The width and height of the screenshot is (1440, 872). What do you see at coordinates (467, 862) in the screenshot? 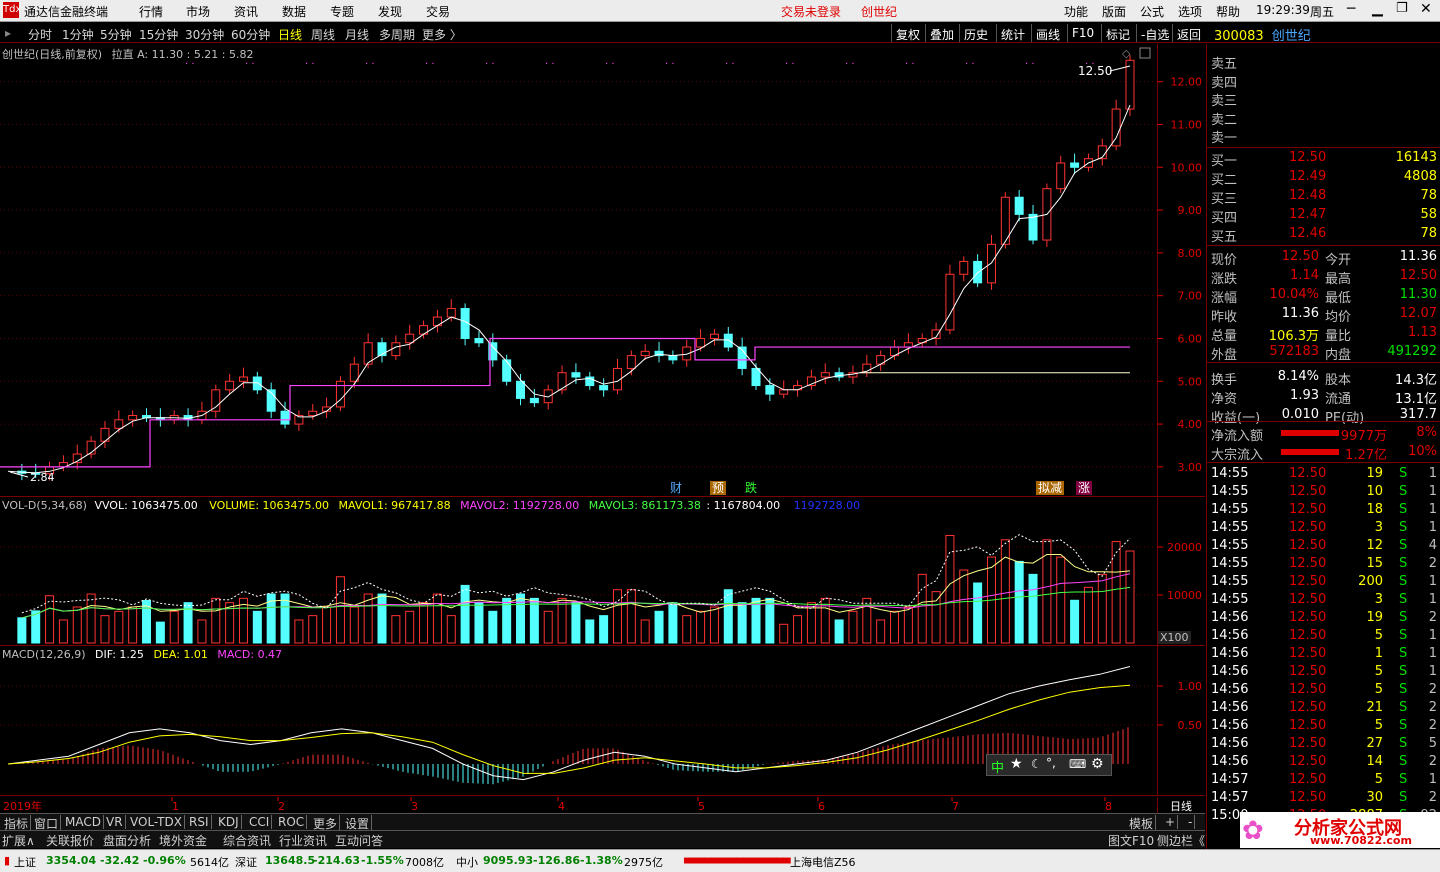
I see `index-name-zx: 中小` at bounding box center [467, 862].